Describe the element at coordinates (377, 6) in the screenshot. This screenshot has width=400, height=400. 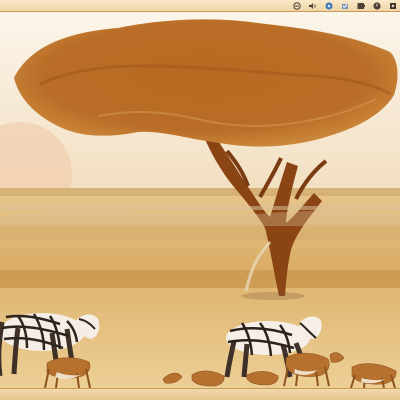
I see `power-icon` at that location.